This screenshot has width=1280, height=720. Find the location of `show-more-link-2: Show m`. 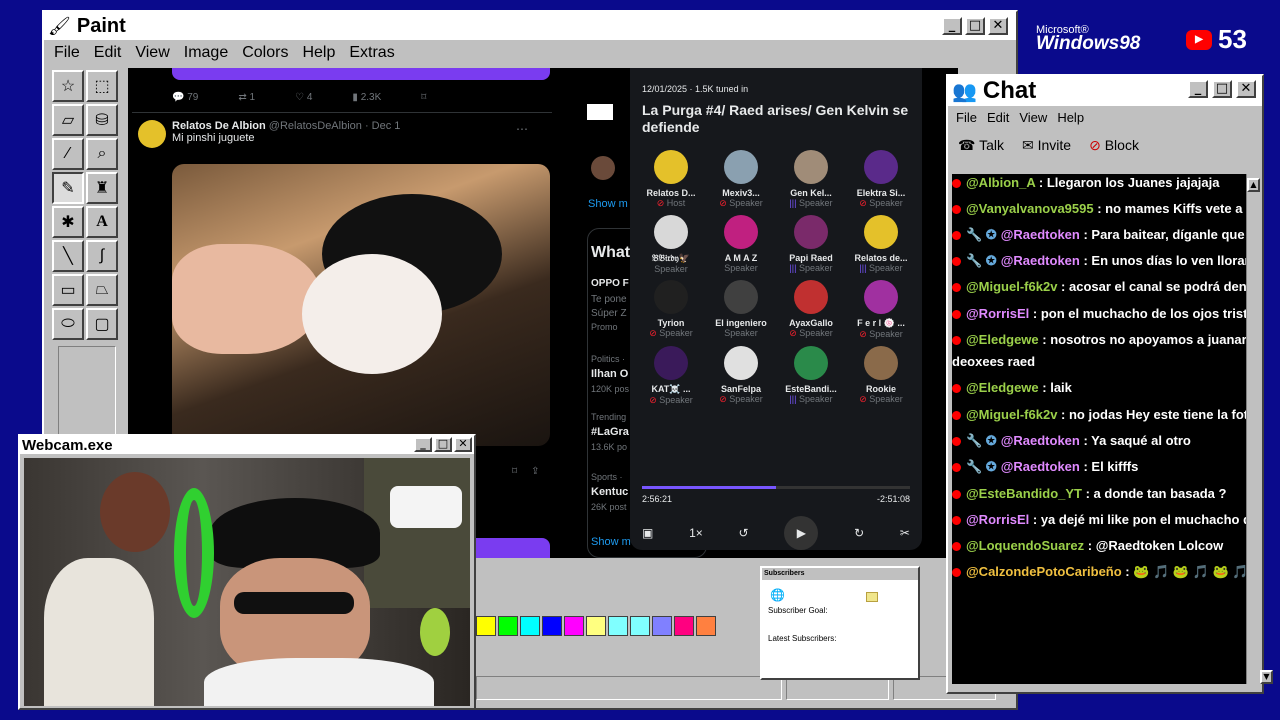

show-more-link-2: Show m is located at coordinates (611, 542).